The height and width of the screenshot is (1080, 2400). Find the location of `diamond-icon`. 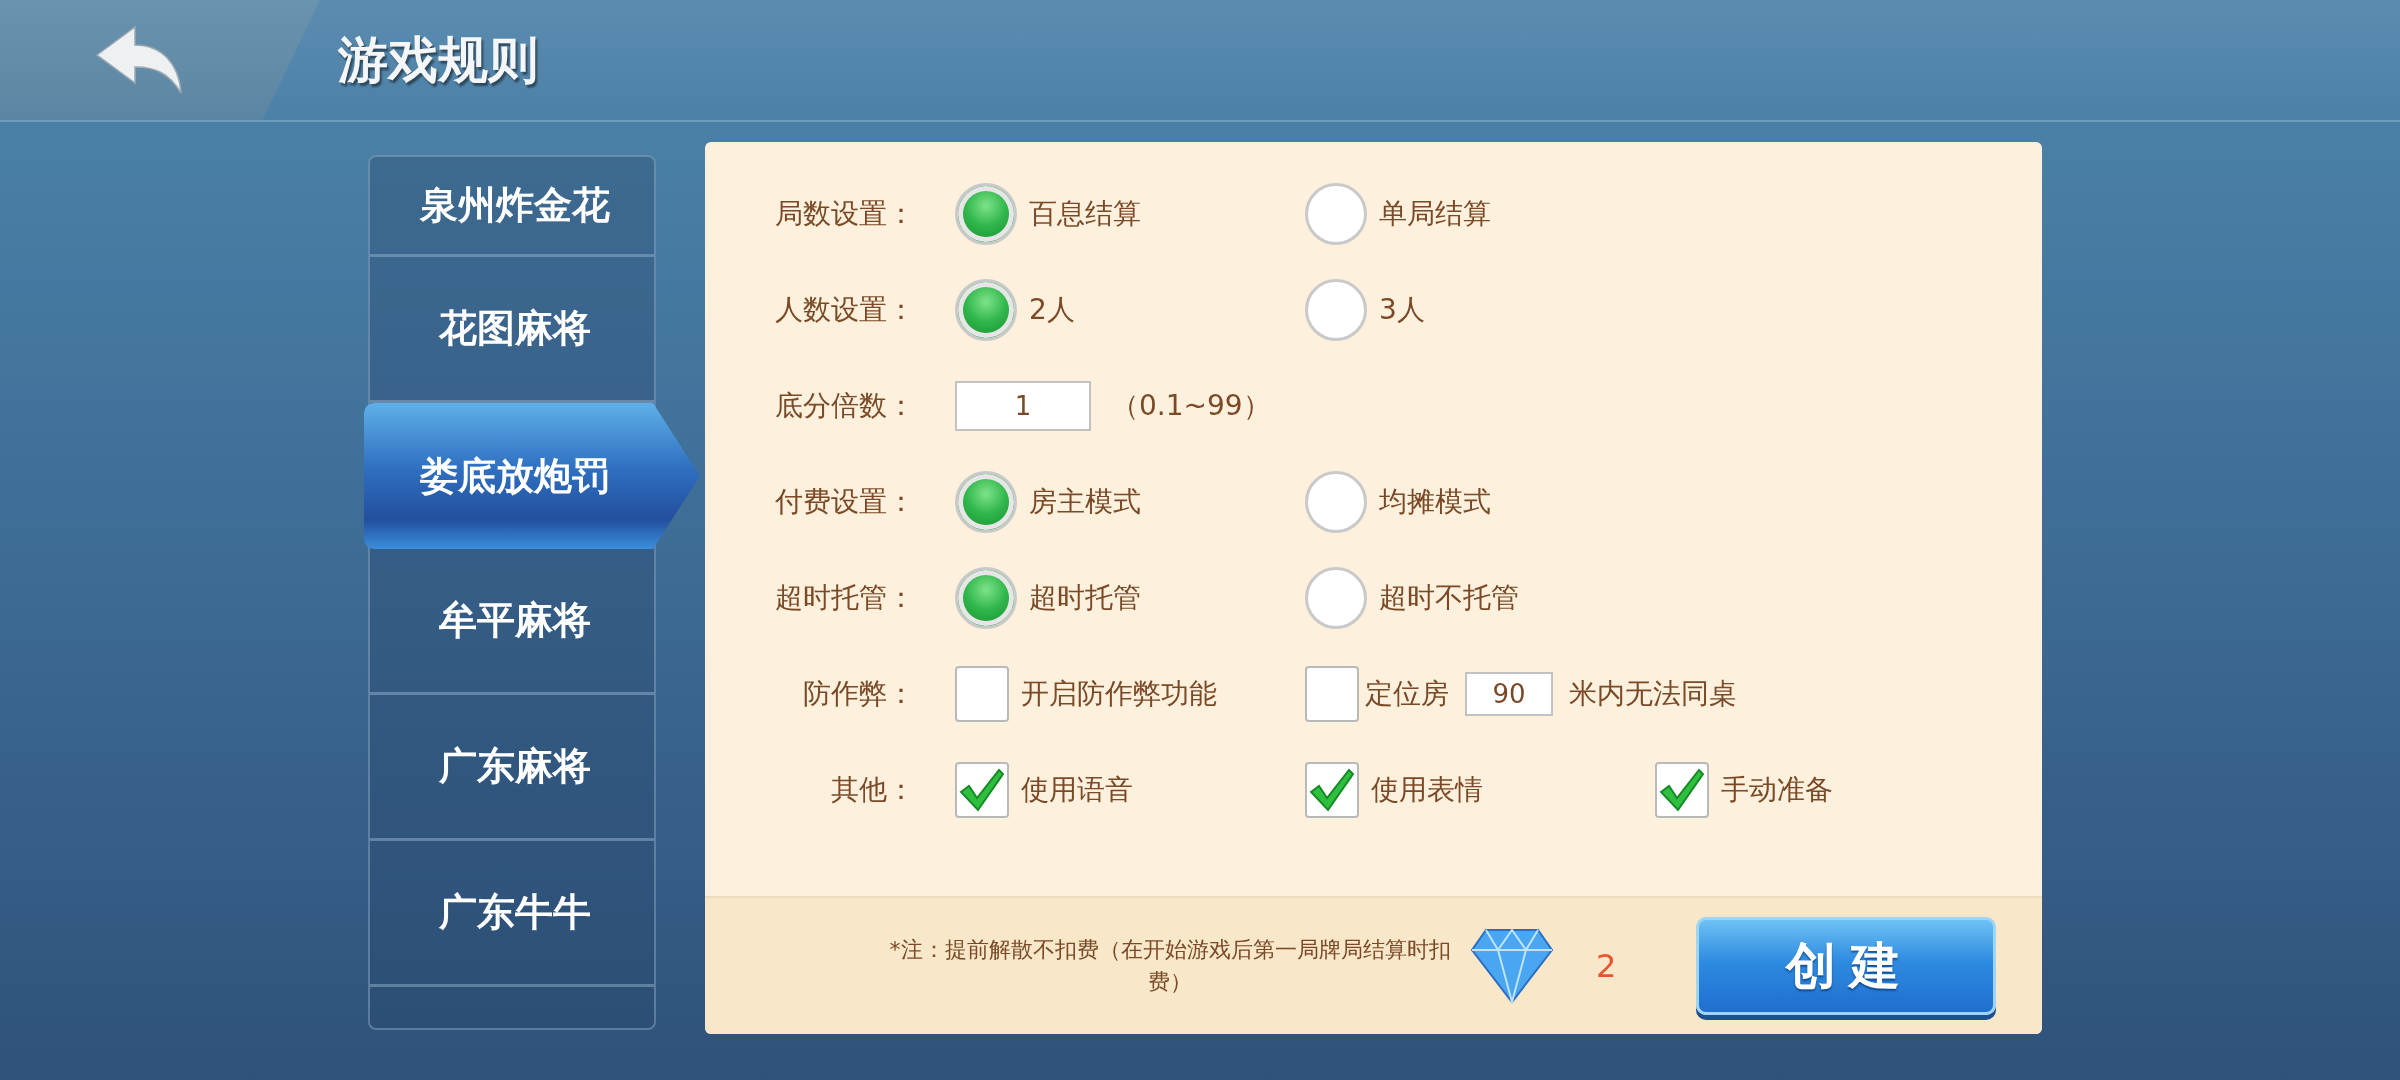

diamond-icon is located at coordinates (1512, 966).